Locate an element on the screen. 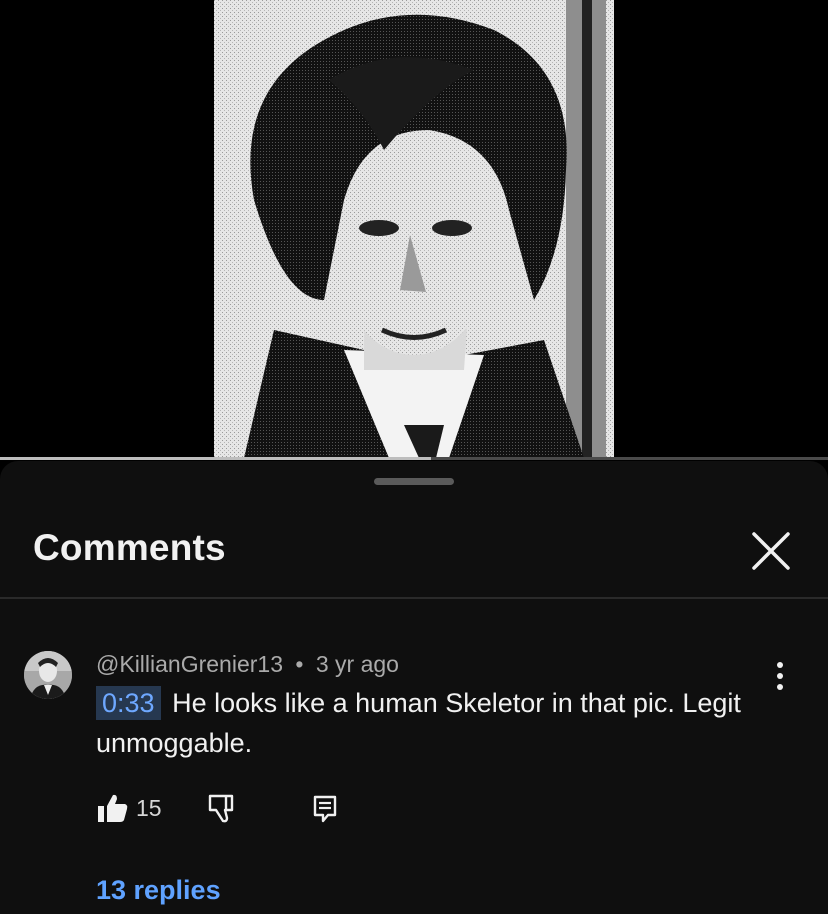 This screenshot has width=828, height=914. like-count: 15 is located at coordinates (149, 808).